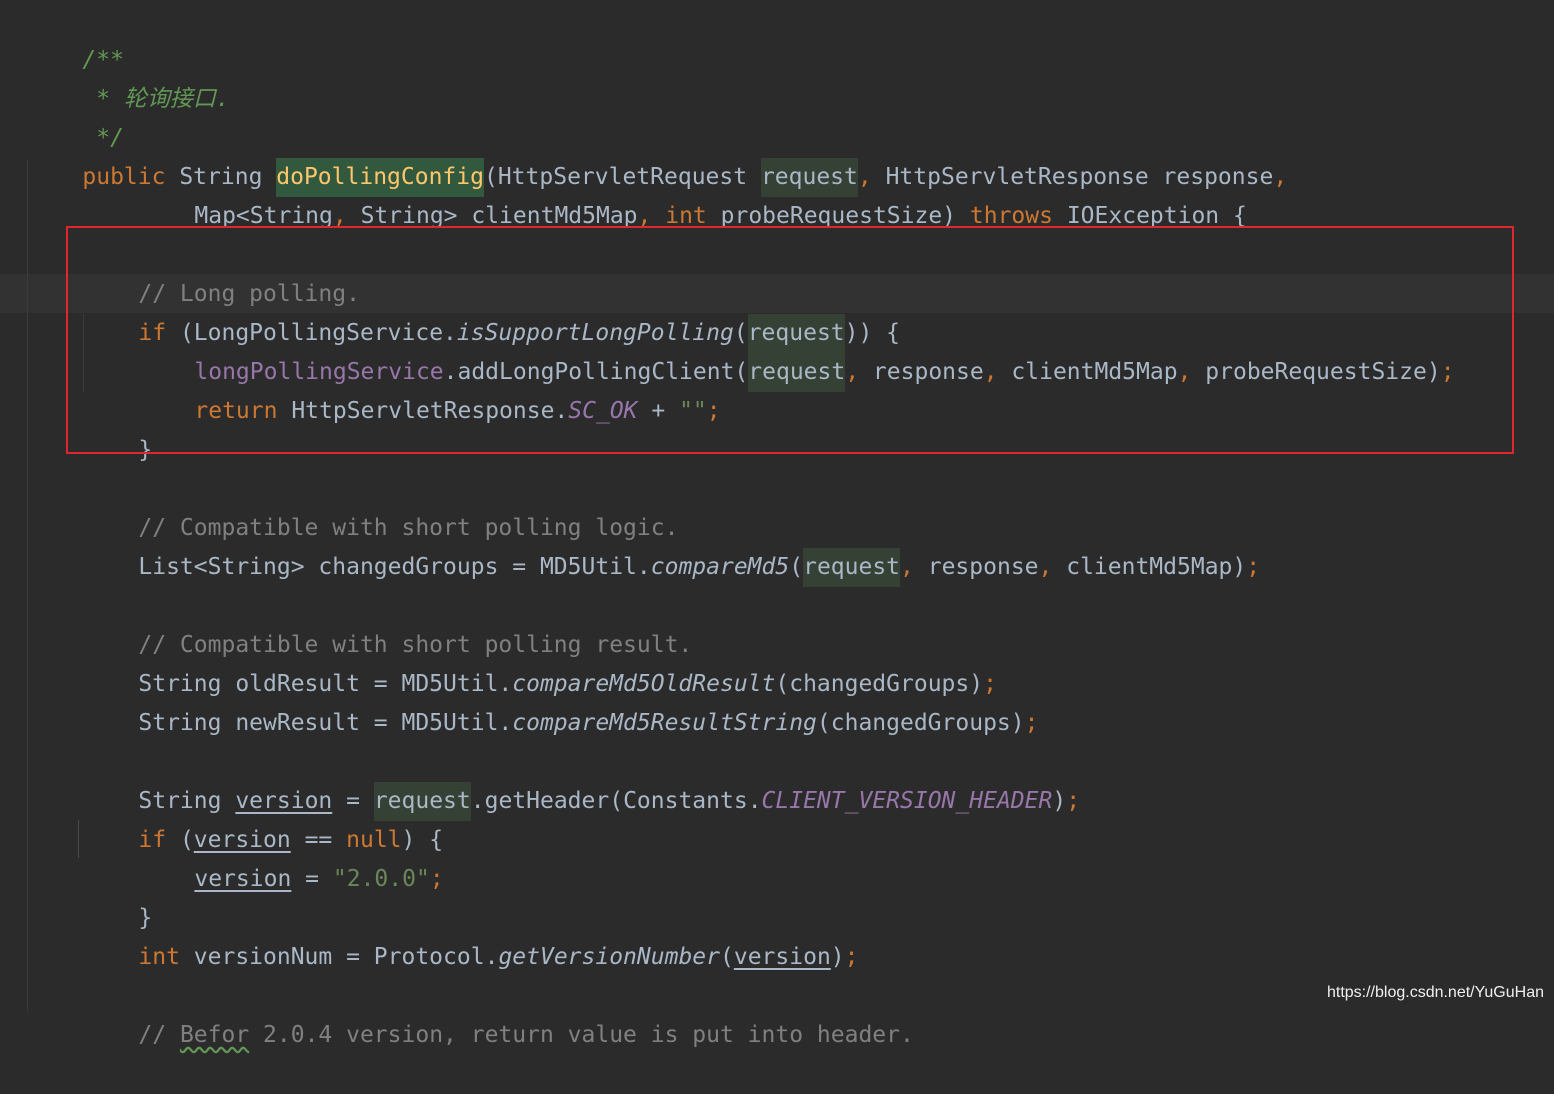 The width and height of the screenshot is (1554, 1094). Describe the element at coordinates (263, 817) in the screenshot. I see `code-line-version-if: if (version == null) {` at that location.